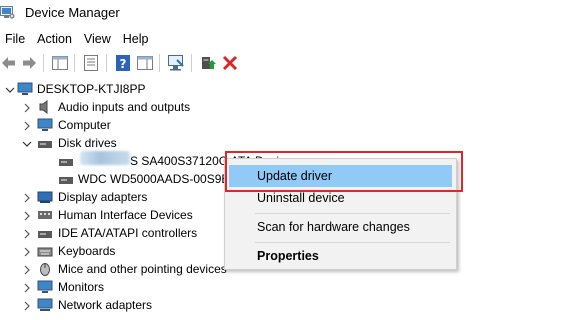 Image resolution: width=573 pixels, height=320 pixels. Describe the element at coordinates (91, 89) in the screenshot. I see `tree-root-label: DESKTOP-KTJI8PP` at that location.